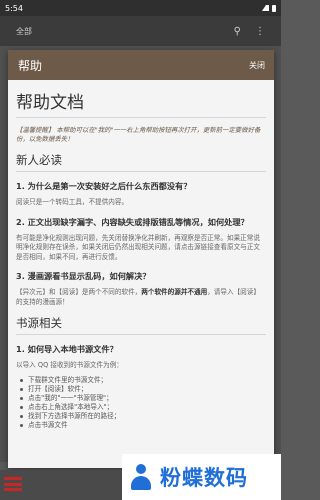 This screenshot has width=320, height=500. What do you see at coordinates (257, 65) in the screenshot?
I see `close-button: 关闭` at bounding box center [257, 65].